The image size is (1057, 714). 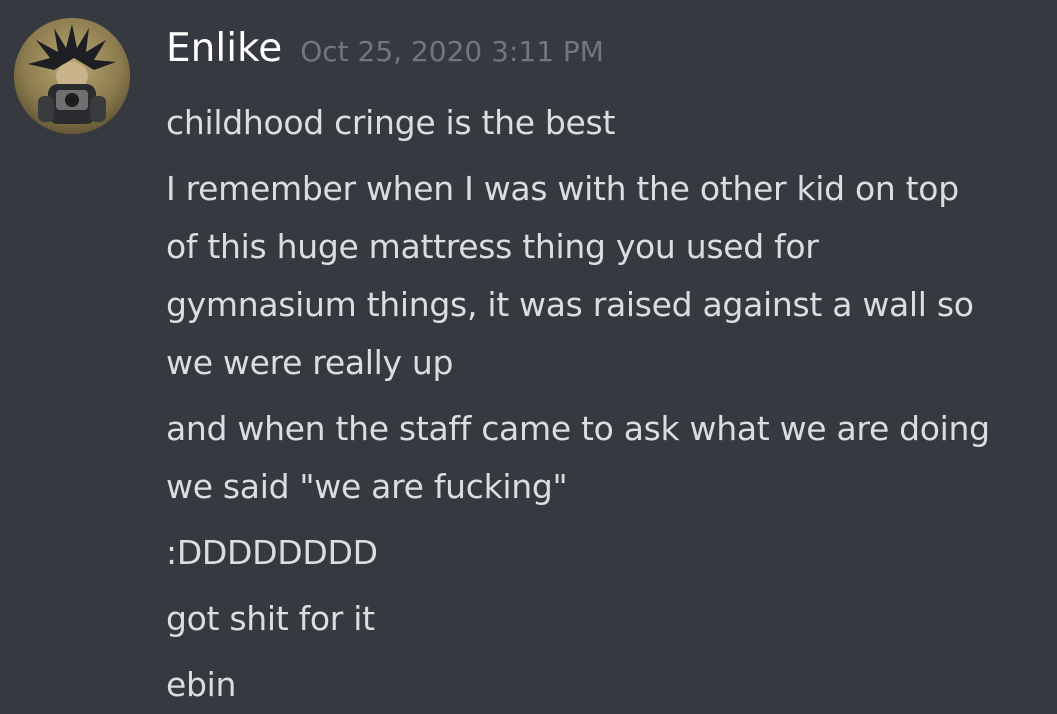 I want to click on message-line: we were really up, so click(x=310, y=362).